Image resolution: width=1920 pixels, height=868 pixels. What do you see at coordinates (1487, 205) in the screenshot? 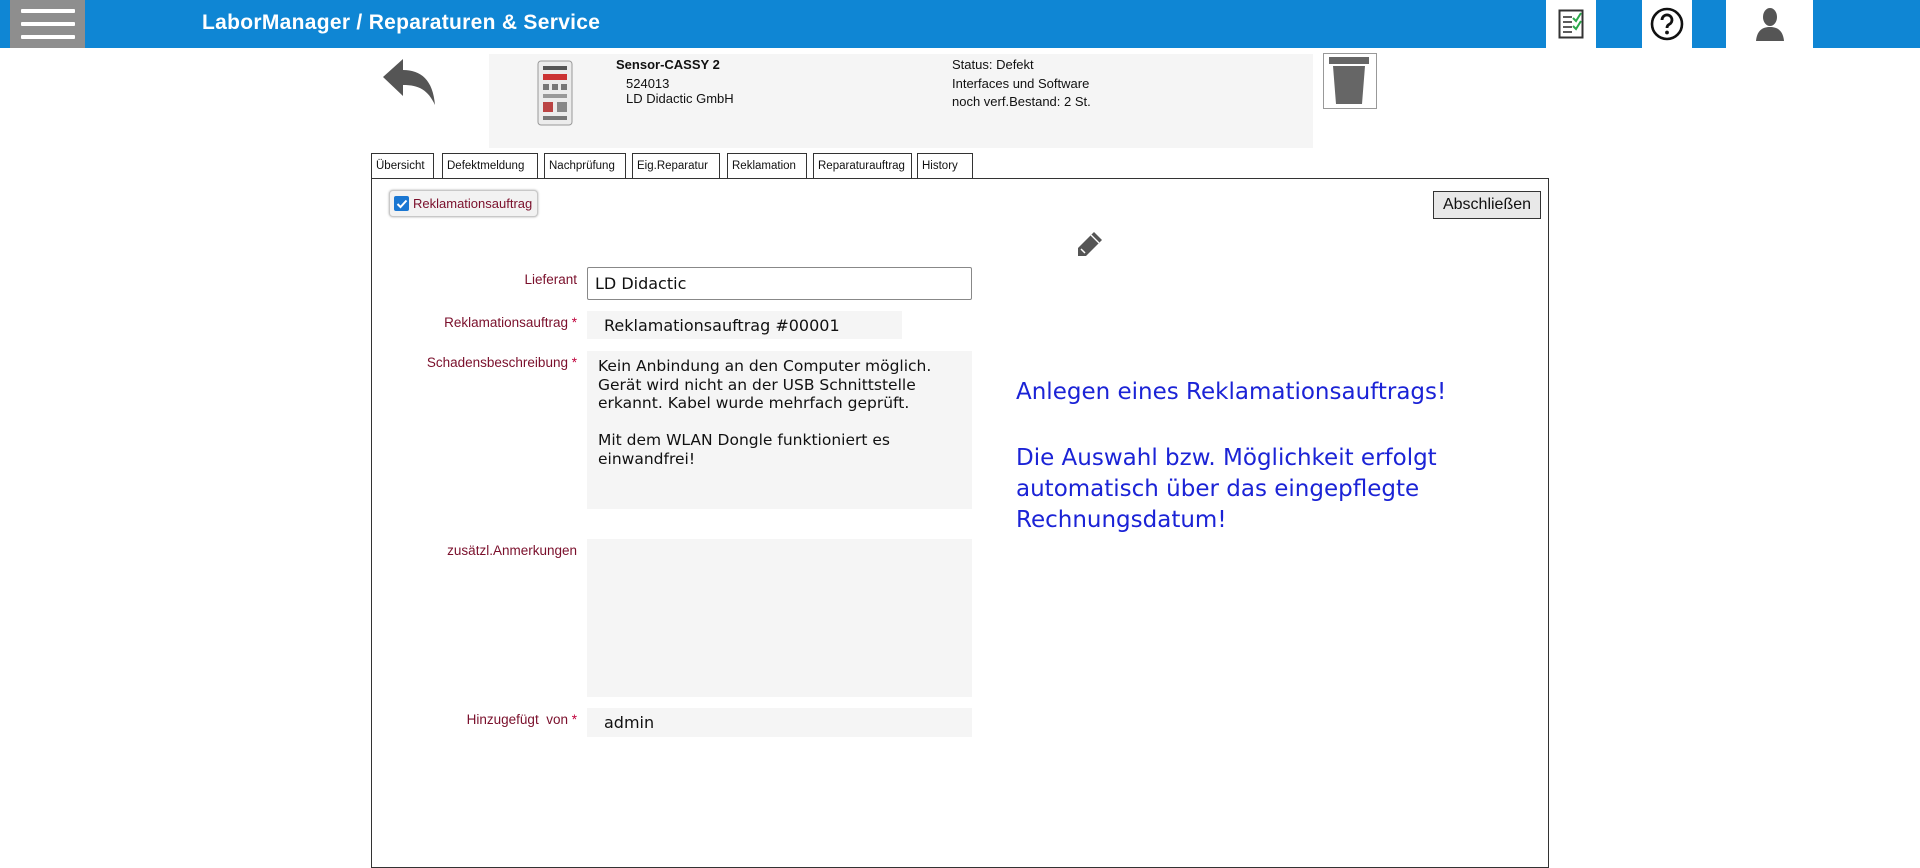
I see `abschliessen-button: Abschließen` at bounding box center [1487, 205].